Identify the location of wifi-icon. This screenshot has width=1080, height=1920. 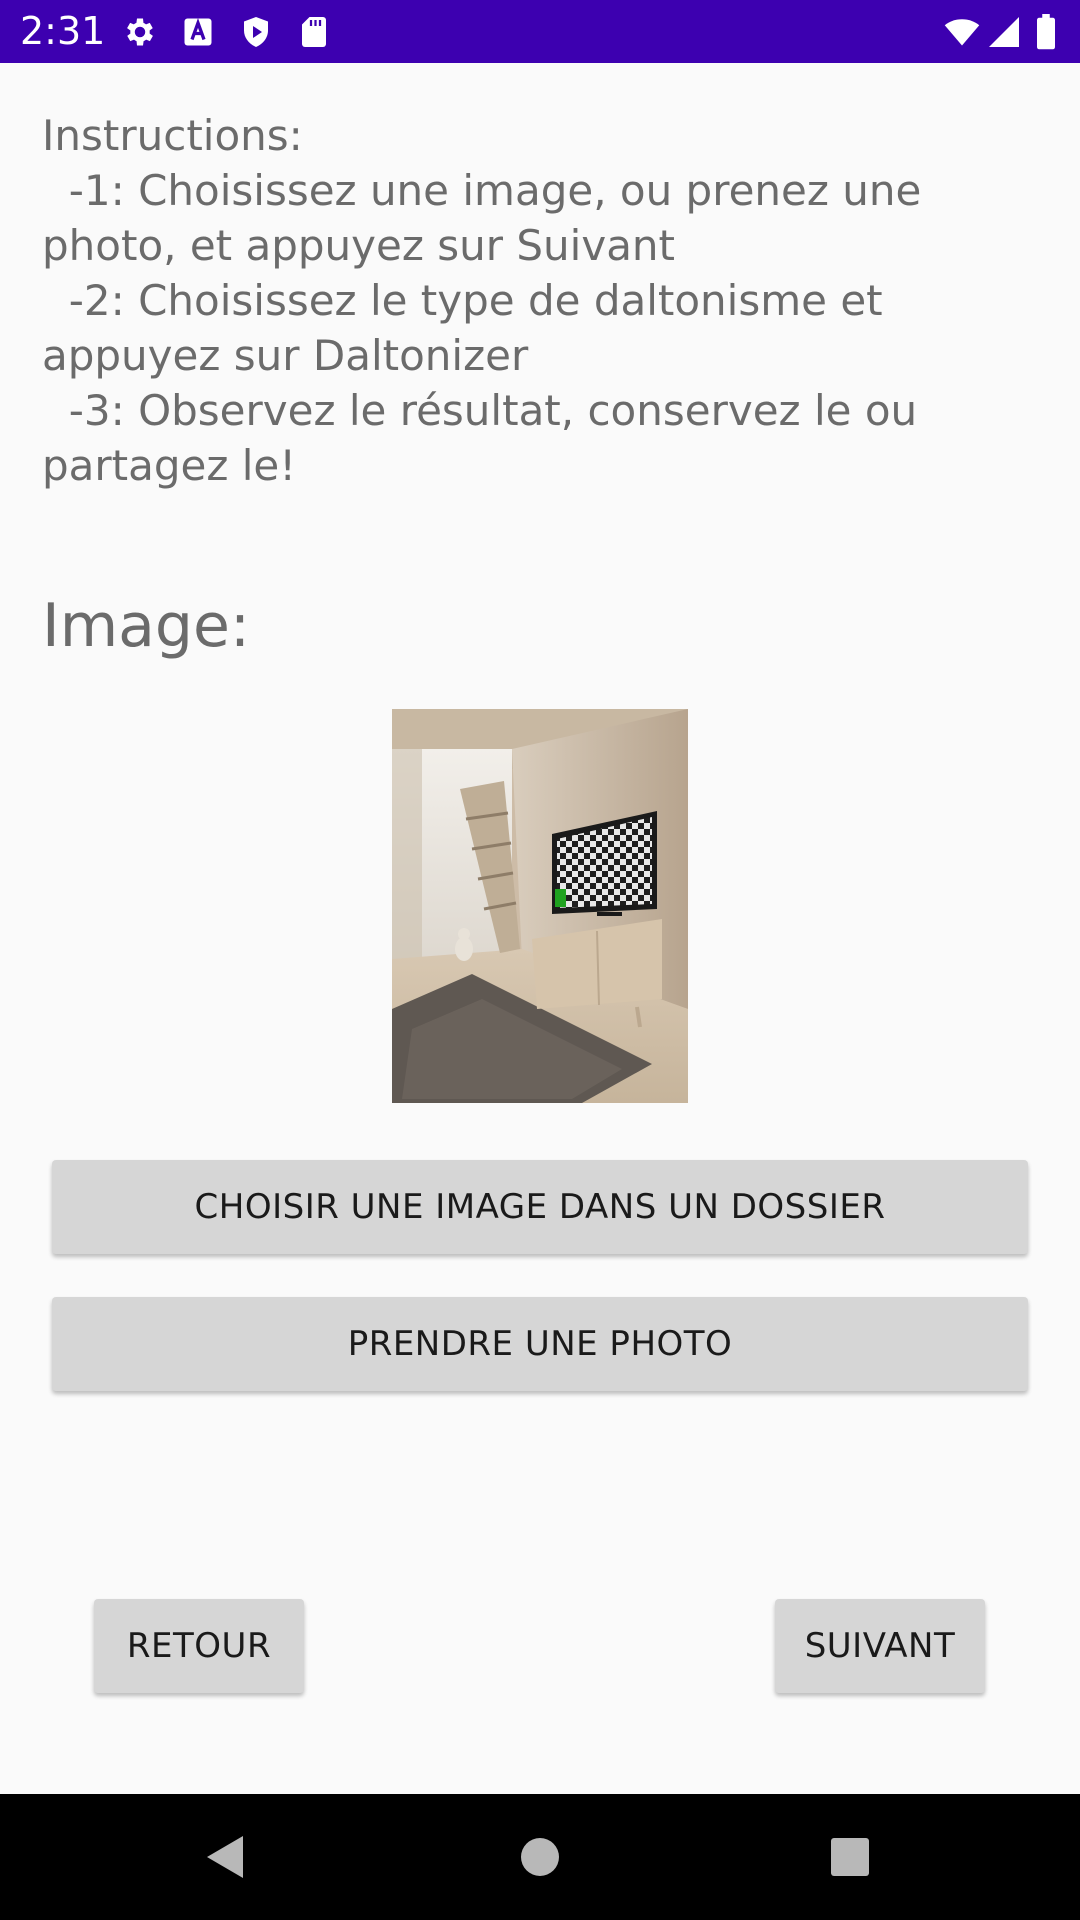
(962, 32).